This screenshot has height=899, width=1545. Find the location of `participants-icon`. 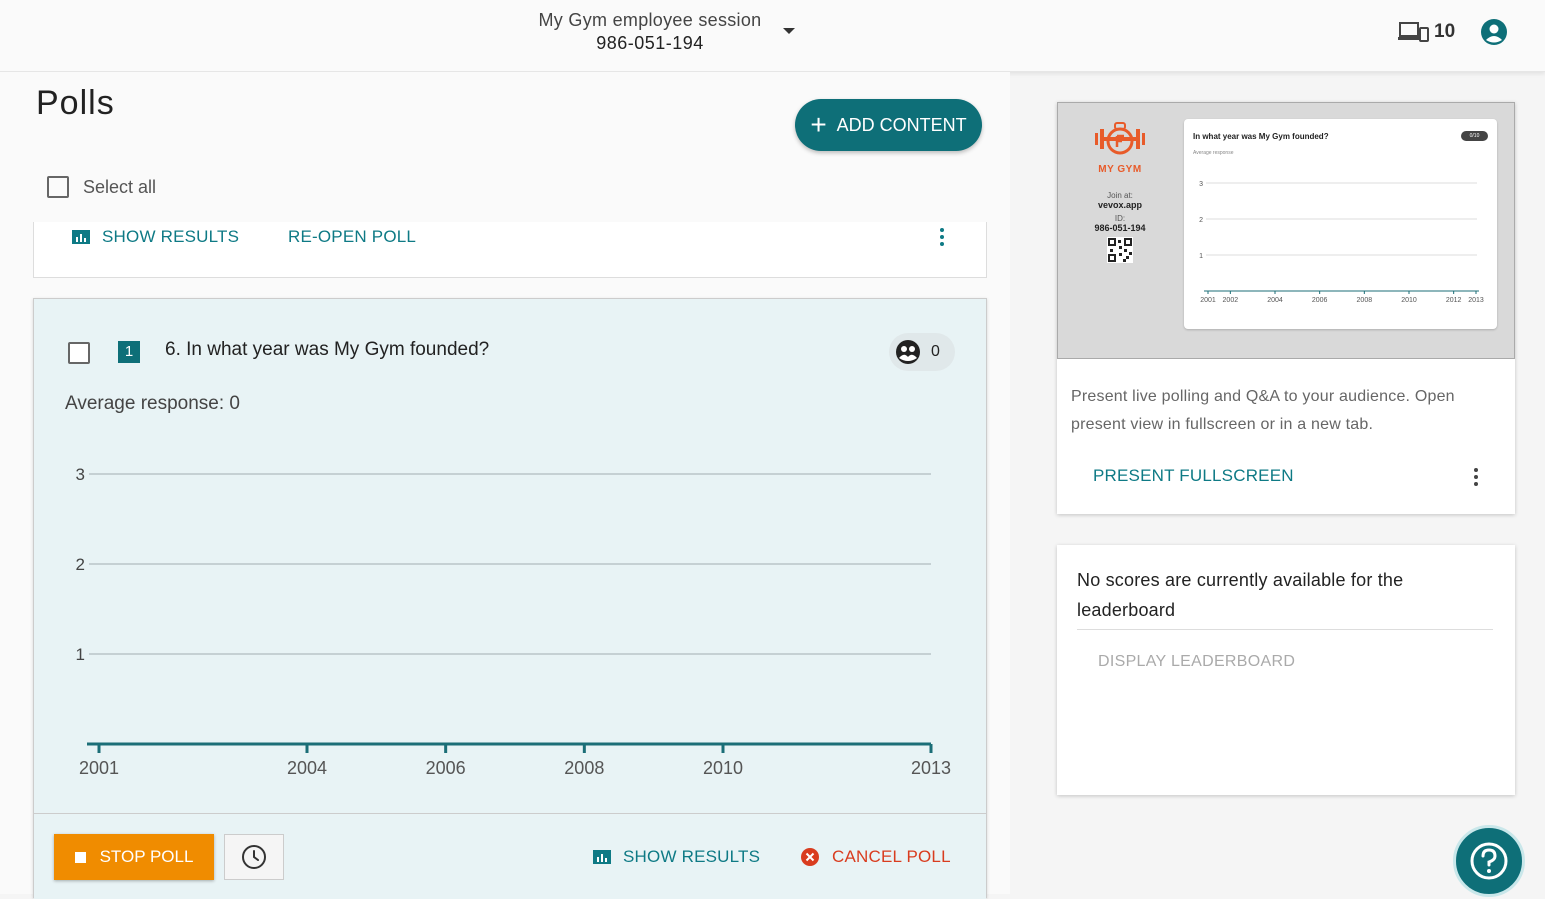

participants-icon is located at coordinates (908, 352).